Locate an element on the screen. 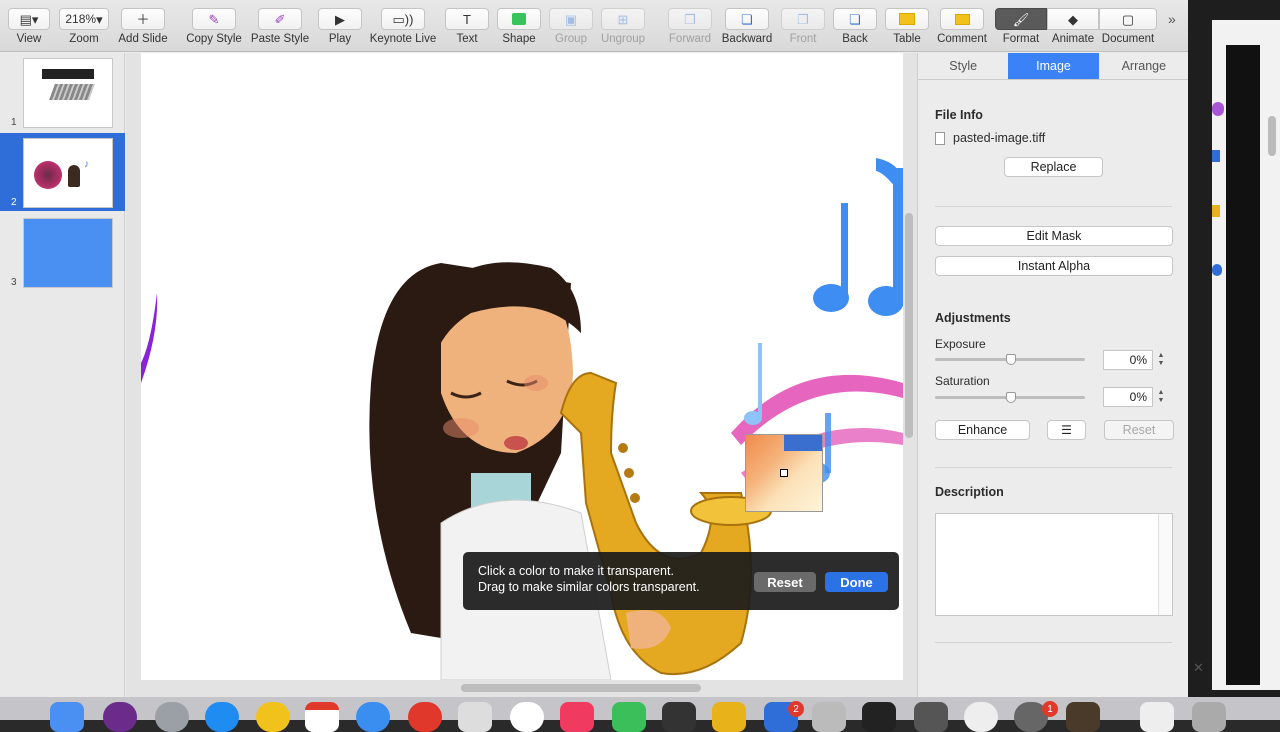  toolbar-overflow-icon: » is located at coordinates (1172, 19).